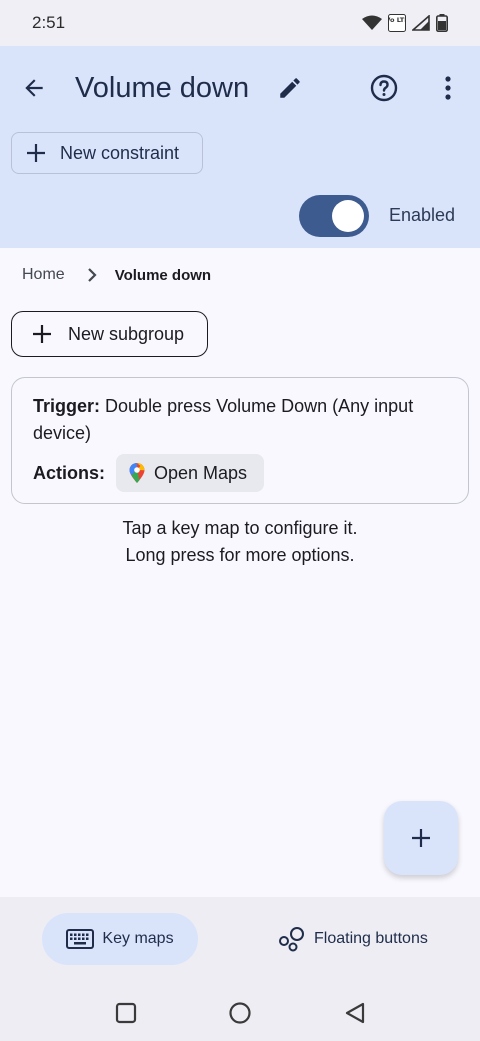 The width and height of the screenshot is (480, 1041). What do you see at coordinates (43, 275) in the screenshot?
I see `breadcrumb-home: Home` at bounding box center [43, 275].